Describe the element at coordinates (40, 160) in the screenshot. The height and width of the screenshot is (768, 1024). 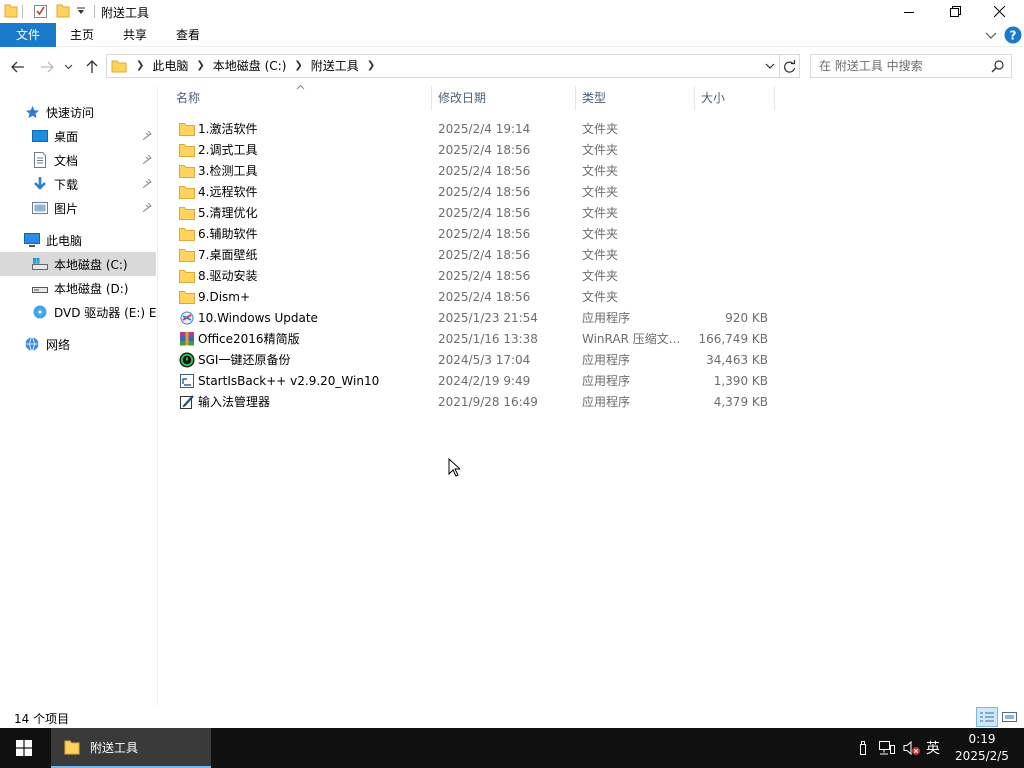
I see `documents-icon` at that location.